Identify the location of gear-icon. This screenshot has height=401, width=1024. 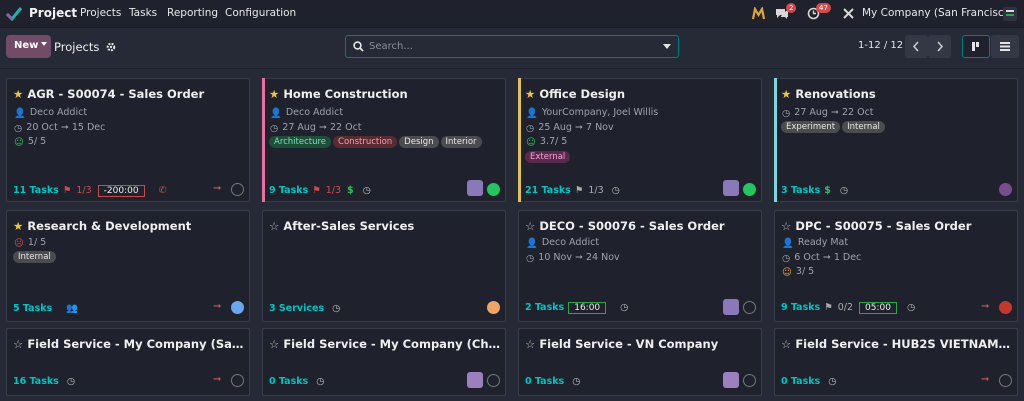
(111, 47).